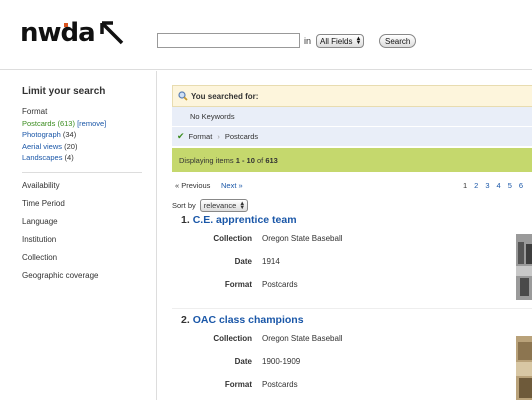 The width and height of the screenshot is (532, 400). Describe the element at coordinates (245, 220) in the screenshot. I see `result-title-link: C.E. apprentice team` at that location.